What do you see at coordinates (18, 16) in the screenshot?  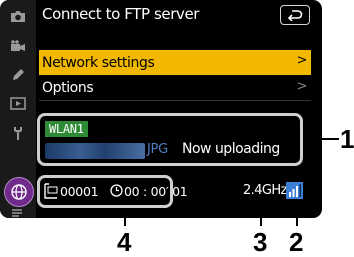 I see `camera-icon` at bounding box center [18, 16].